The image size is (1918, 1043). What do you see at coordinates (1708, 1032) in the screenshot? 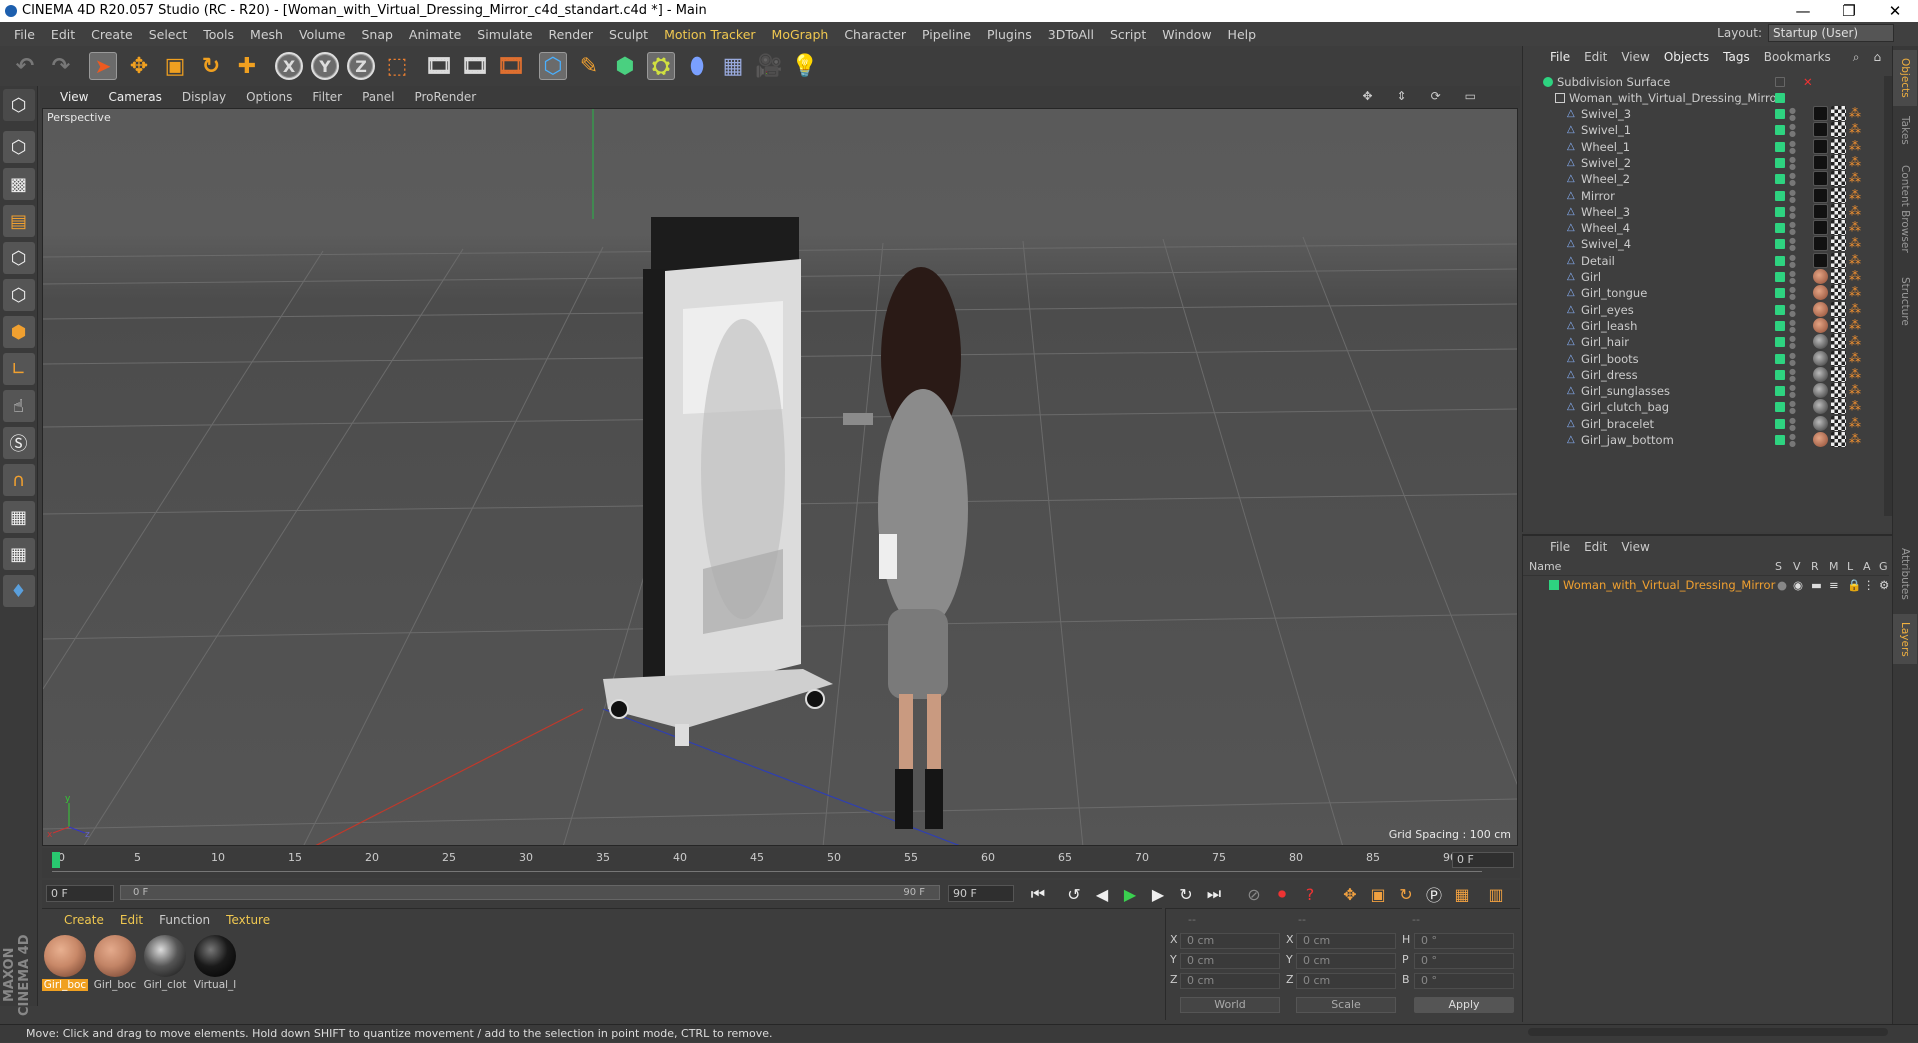
I see `layer-horizontal-scrollbar` at bounding box center [1708, 1032].